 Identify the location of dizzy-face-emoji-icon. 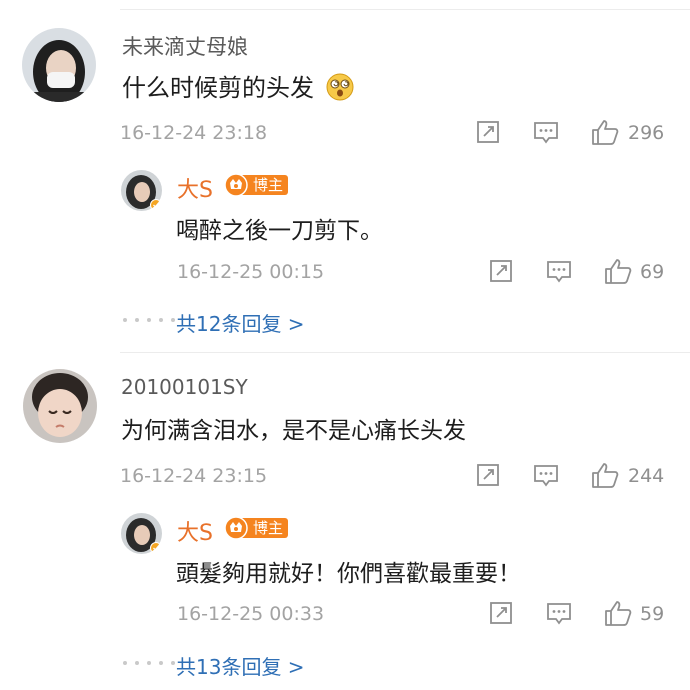
(340, 90).